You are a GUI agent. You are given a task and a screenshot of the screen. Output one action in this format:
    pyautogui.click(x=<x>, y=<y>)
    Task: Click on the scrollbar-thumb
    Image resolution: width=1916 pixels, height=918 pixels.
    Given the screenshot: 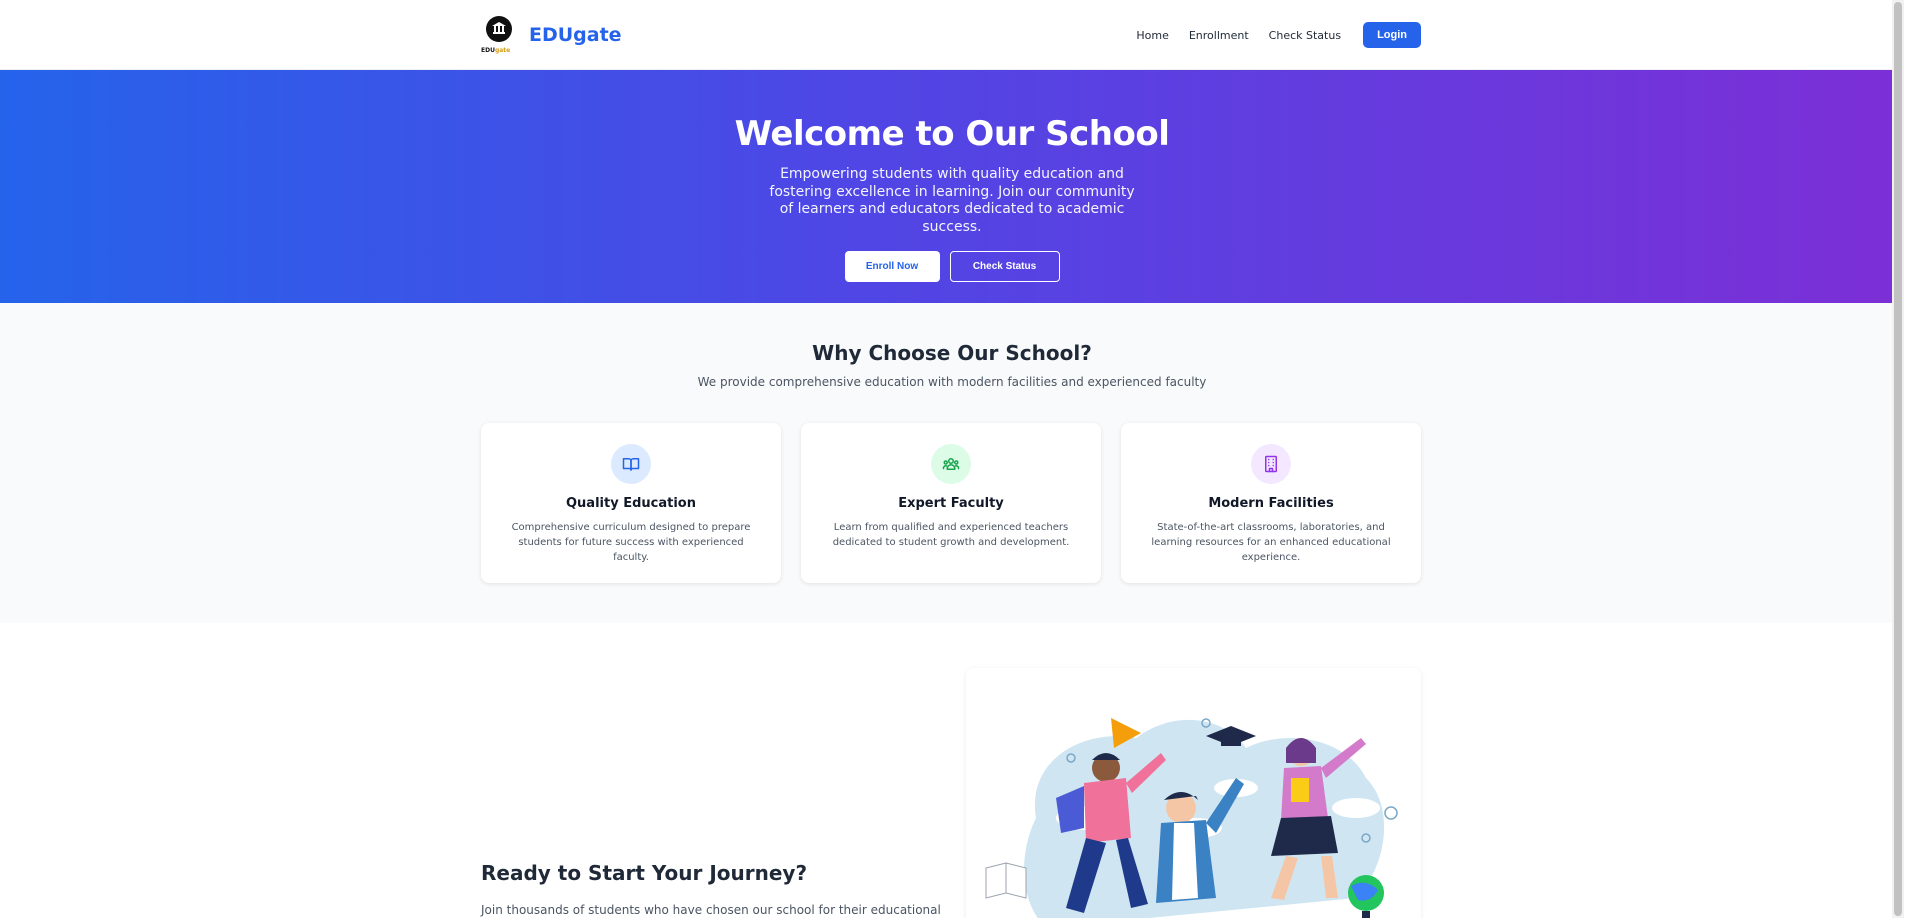 What is the action you would take?
    pyautogui.click(x=1898, y=459)
    